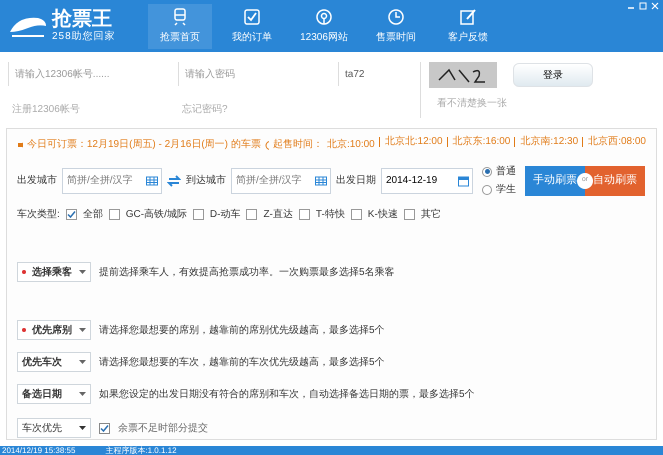 This screenshot has width=663, height=455. I want to click on nav-tab: 12306网站, so click(324, 26).